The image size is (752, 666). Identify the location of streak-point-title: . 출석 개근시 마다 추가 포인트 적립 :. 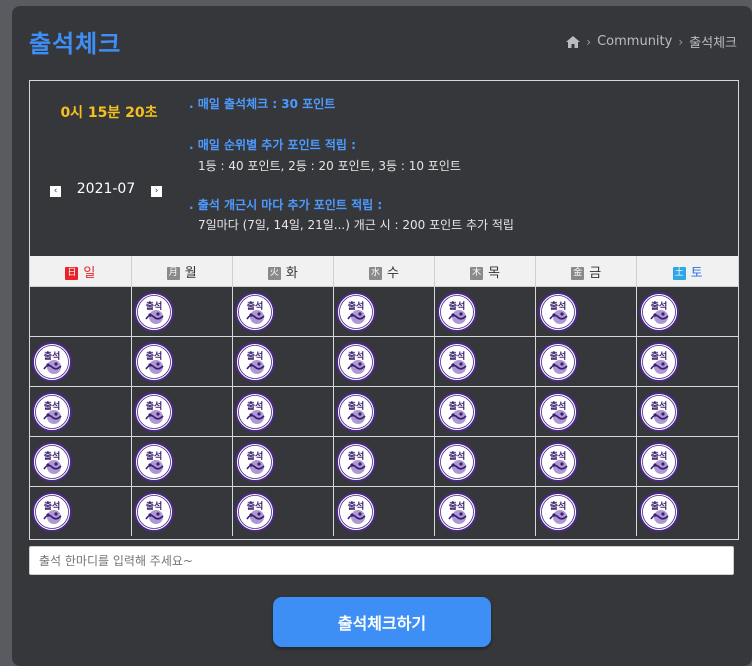
(286, 205).